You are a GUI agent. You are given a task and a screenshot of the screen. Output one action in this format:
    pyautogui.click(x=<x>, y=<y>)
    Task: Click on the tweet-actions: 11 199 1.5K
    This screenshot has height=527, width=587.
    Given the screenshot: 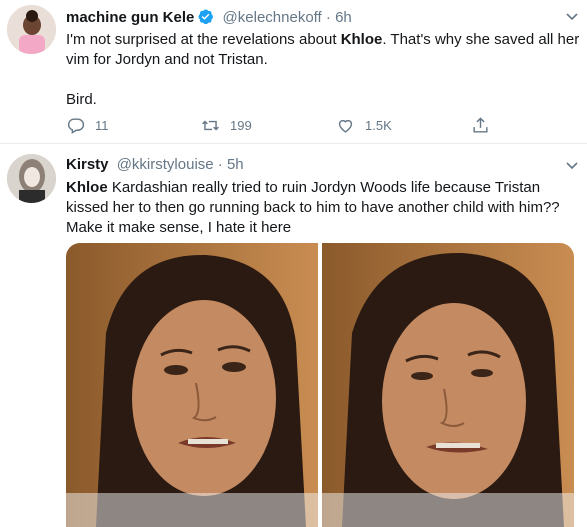 What is the action you would take?
    pyautogui.click(x=316, y=126)
    